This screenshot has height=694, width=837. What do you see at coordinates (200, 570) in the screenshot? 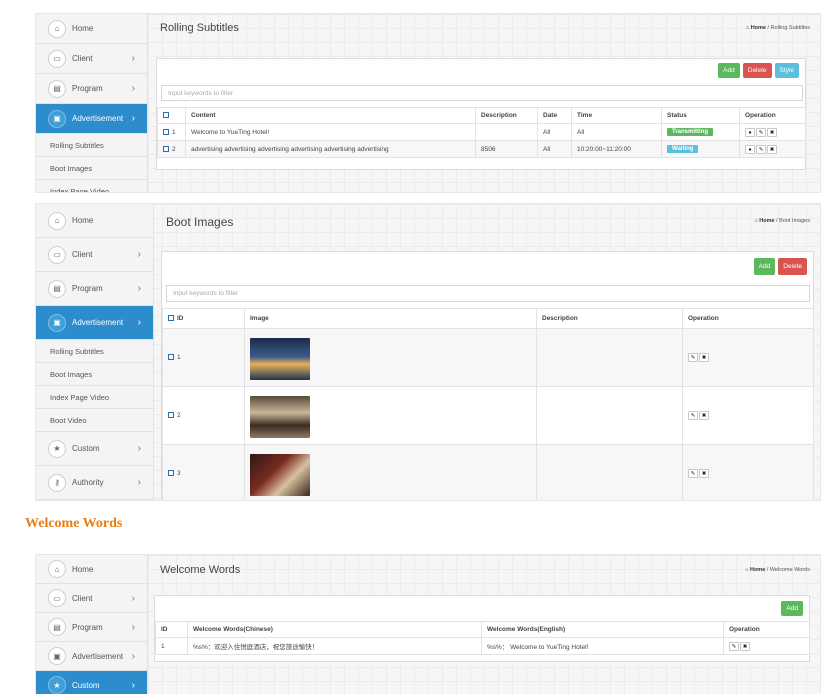
I see `page-title: Welcome Words` at bounding box center [200, 570].